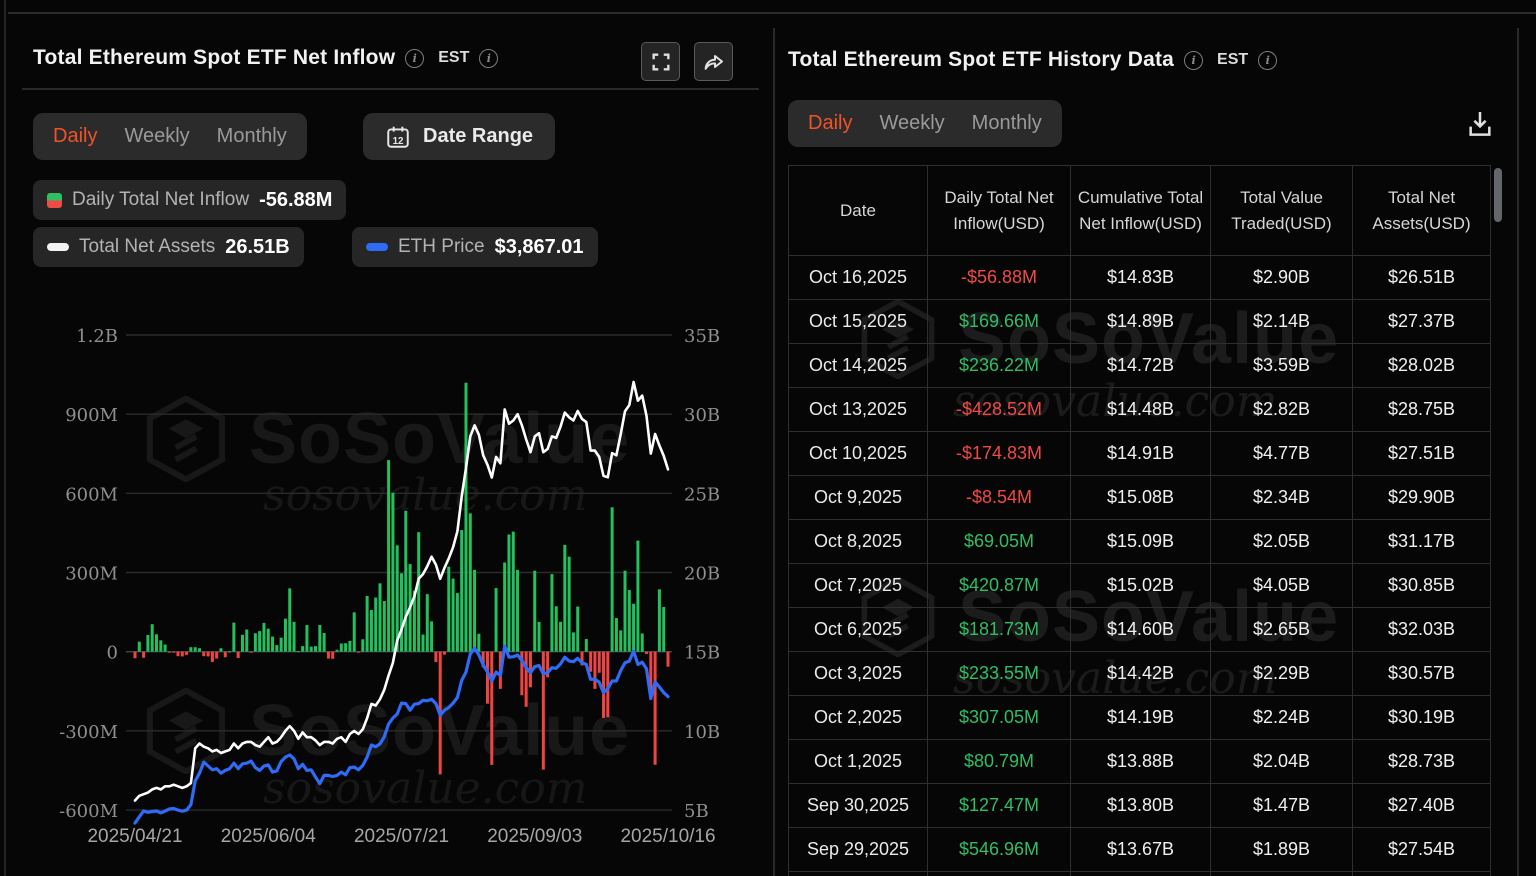  What do you see at coordinates (88, 811) in the screenshot?
I see `left-axis-tick: -600M` at bounding box center [88, 811].